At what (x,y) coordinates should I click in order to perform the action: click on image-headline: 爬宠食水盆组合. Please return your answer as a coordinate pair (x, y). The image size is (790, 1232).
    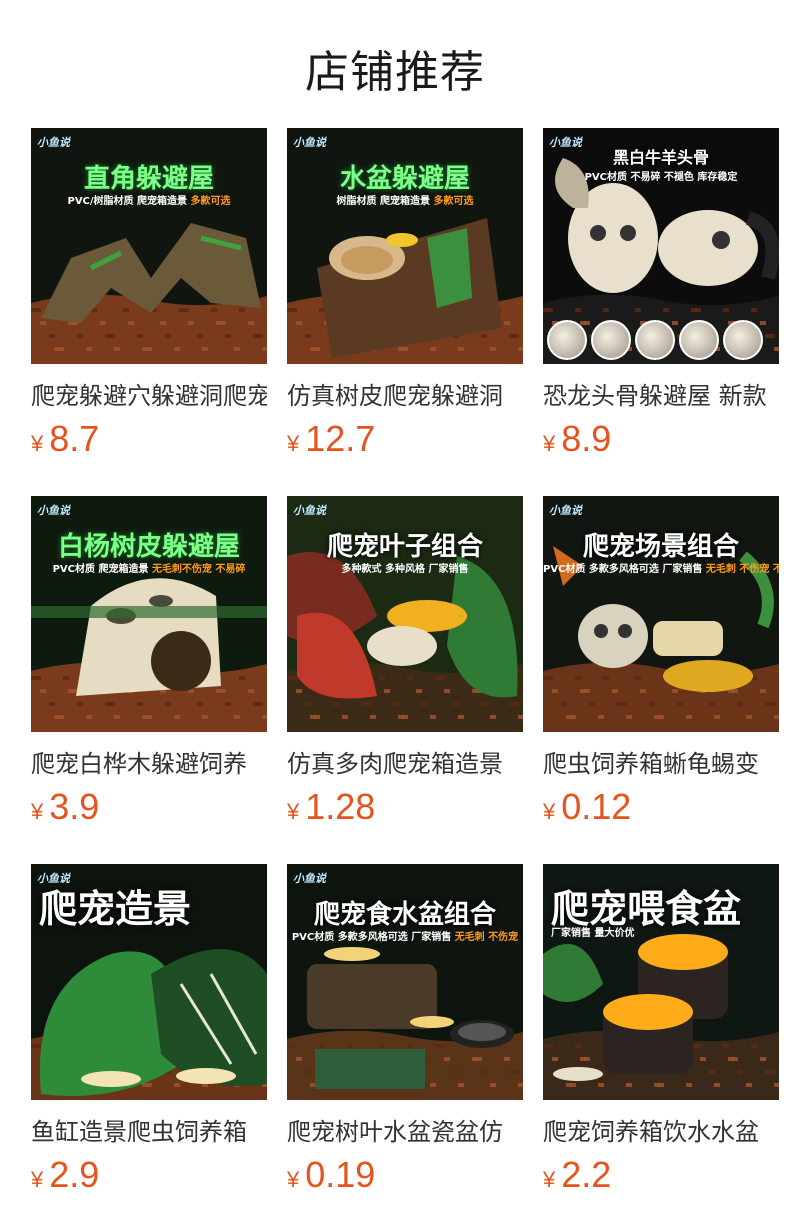
    Looking at the image, I should click on (404, 915).